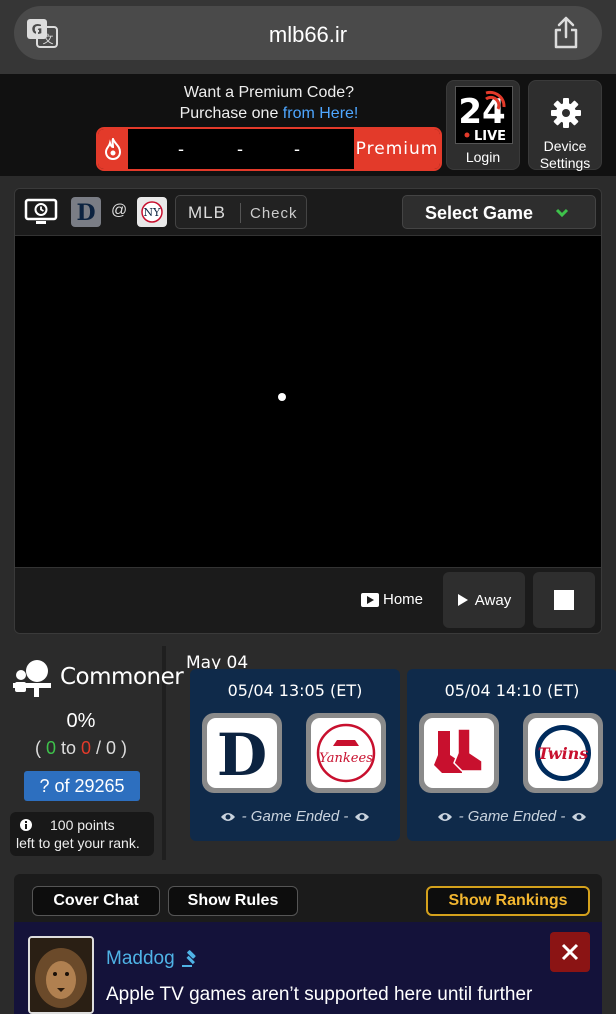  I want to click on close-button, so click(570, 952).